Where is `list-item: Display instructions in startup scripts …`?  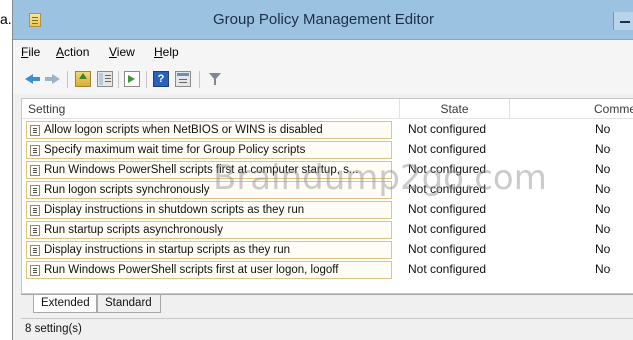 list-item: Display instructions in startup scripts … is located at coordinates (327, 250).